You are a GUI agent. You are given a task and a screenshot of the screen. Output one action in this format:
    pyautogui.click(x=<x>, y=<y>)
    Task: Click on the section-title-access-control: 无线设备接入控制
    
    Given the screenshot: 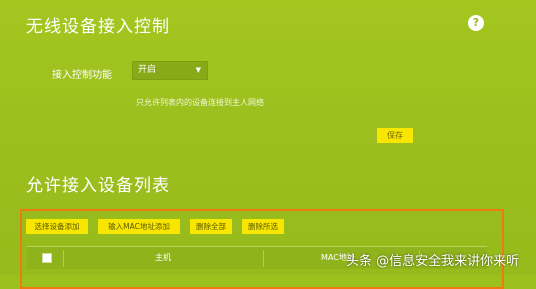 What is the action you would take?
    pyautogui.click(x=98, y=27)
    